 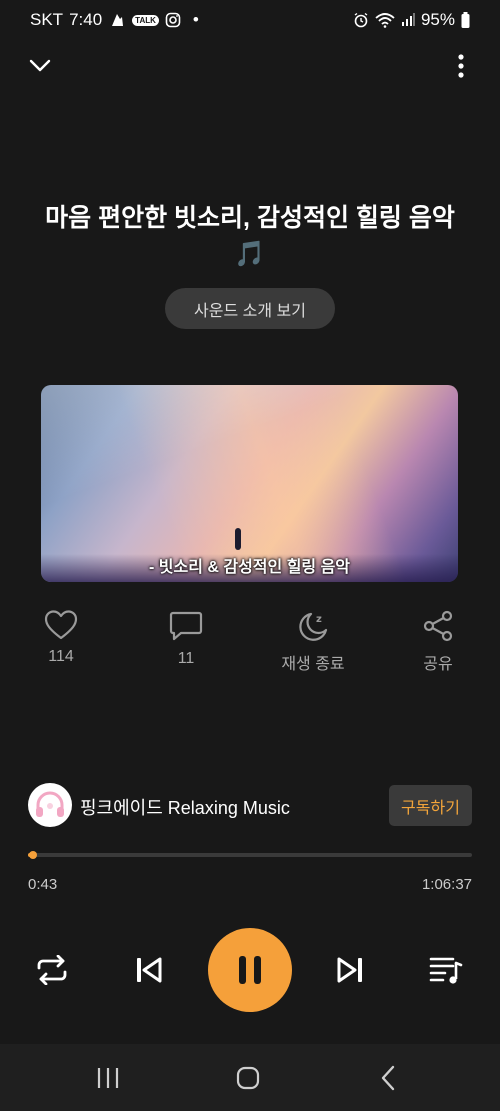 I want to click on artwork-caption: - 빗소리 & 감성적인 힐링 음악, so click(x=249, y=567).